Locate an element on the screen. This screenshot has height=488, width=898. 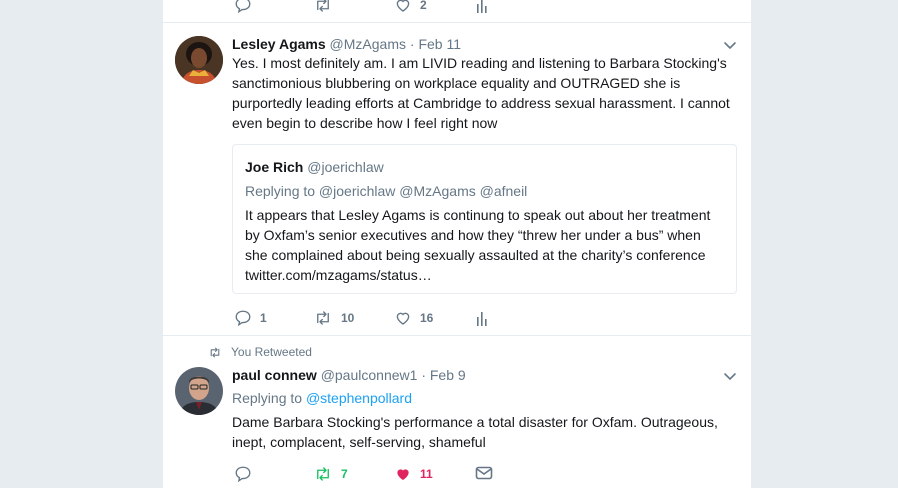
replying-to-link: @stephenpollard is located at coordinates (359, 398).